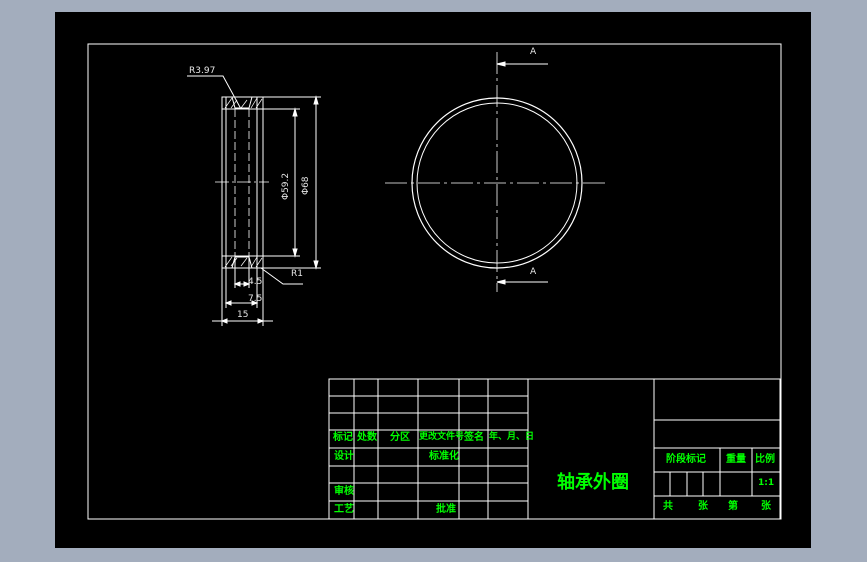 The width and height of the screenshot is (867, 562). I want to click on stage-mark-label: 阶段标记, so click(686, 459).